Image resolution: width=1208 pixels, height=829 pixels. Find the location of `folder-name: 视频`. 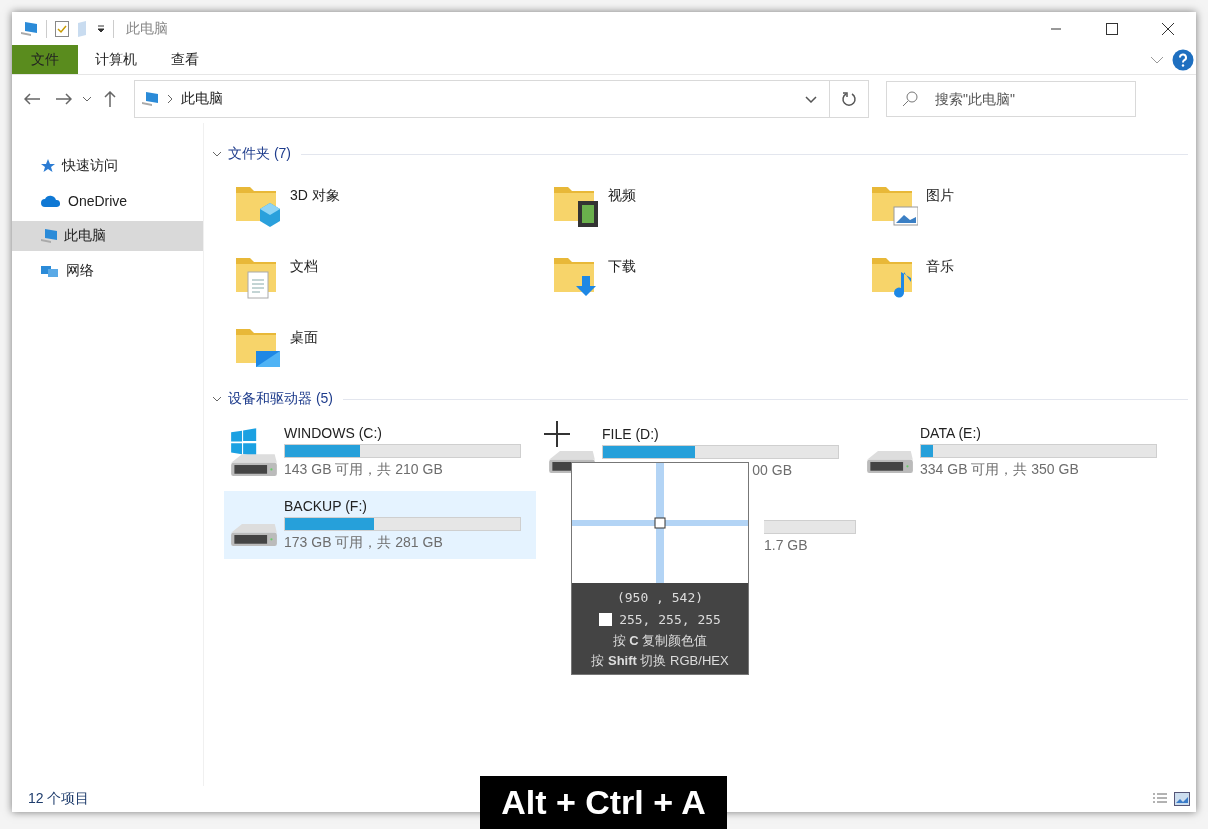

folder-name: 视频 is located at coordinates (622, 196).